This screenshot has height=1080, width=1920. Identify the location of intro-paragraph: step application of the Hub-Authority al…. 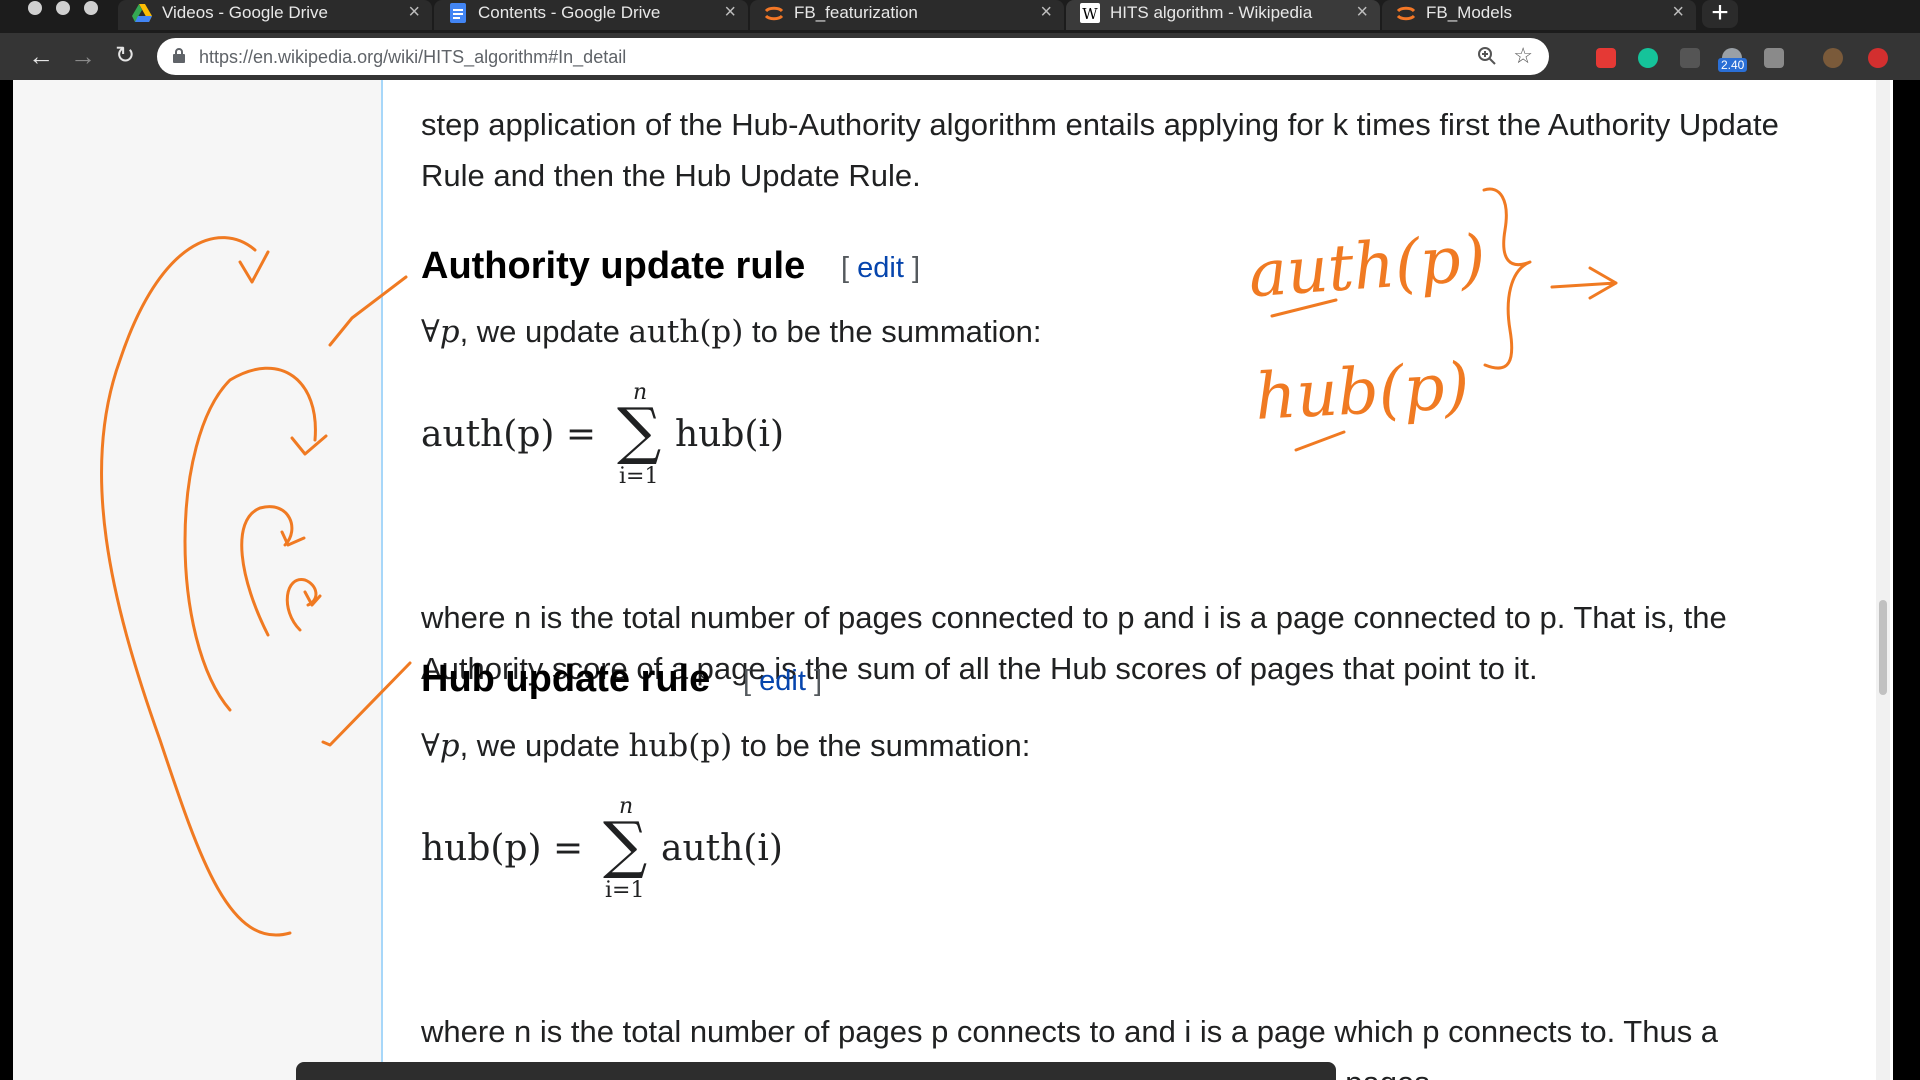
(1141, 150).